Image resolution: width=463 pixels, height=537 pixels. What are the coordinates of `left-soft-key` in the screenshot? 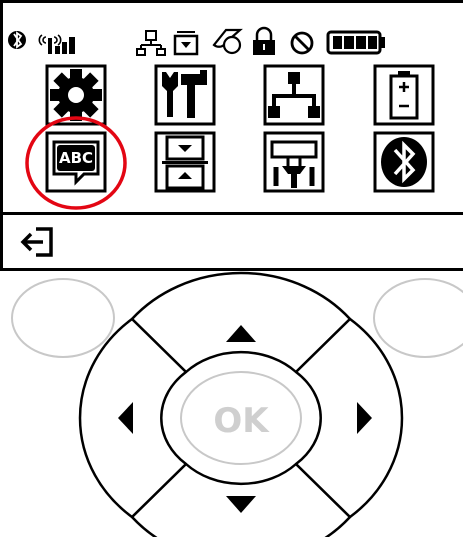 It's located at (63, 318).